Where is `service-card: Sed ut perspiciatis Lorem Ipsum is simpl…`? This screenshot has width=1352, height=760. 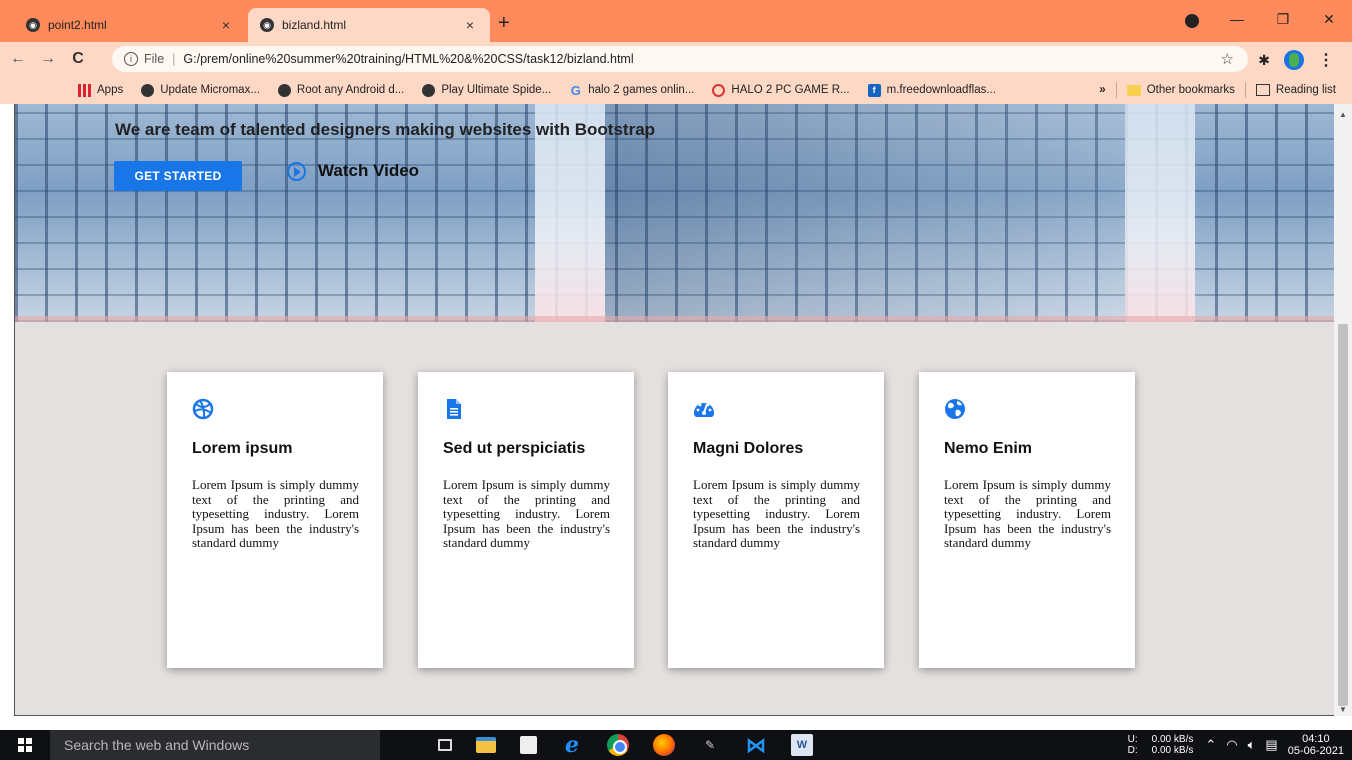
service-card: Sed ut perspiciatis Lorem Ipsum is simpl… is located at coordinates (526, 520).